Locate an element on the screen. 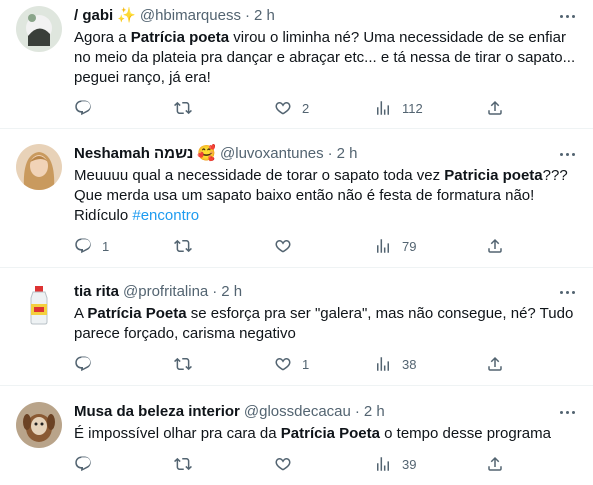 The width and height of the screenshot is (593, 485). hashtag-link: #encontro is located at coordinates (165, 215).